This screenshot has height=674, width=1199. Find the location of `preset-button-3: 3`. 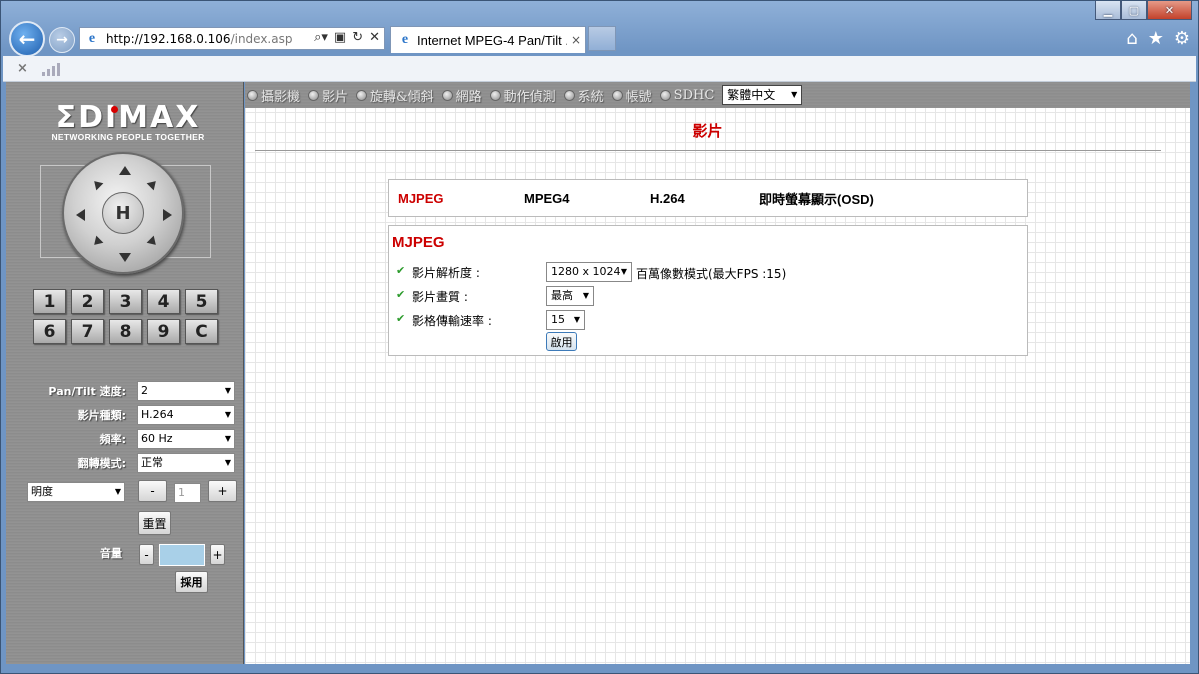

preset-button-3: 3 is located at coordinates (125, 301).